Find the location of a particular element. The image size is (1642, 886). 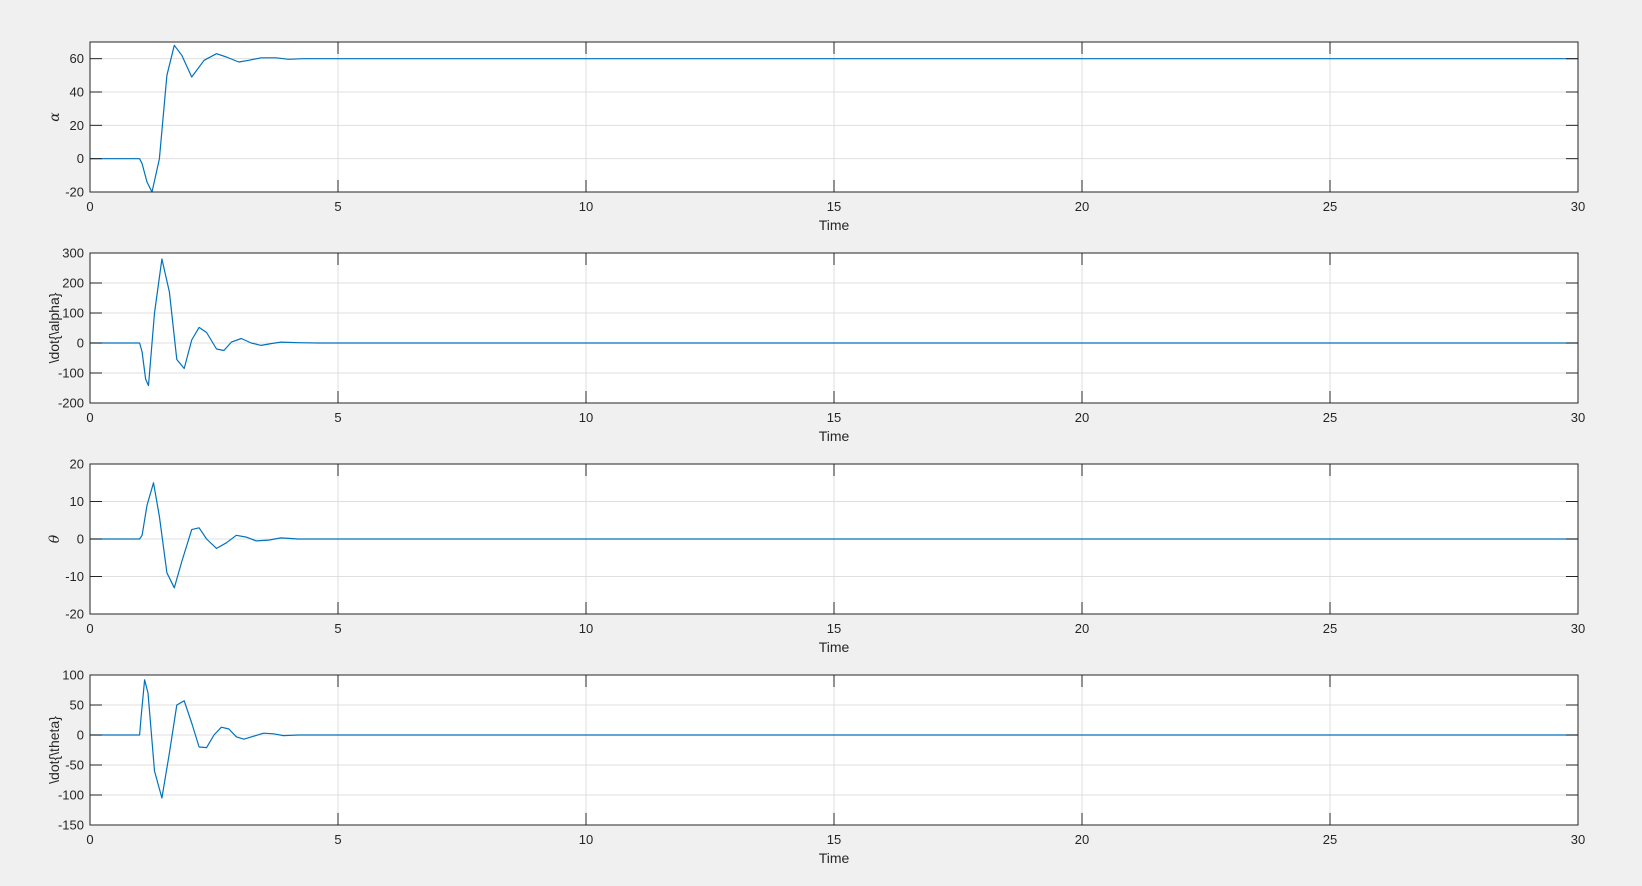

y-axis-label: \dot{\alpha} is located at coordinates (54, 327).